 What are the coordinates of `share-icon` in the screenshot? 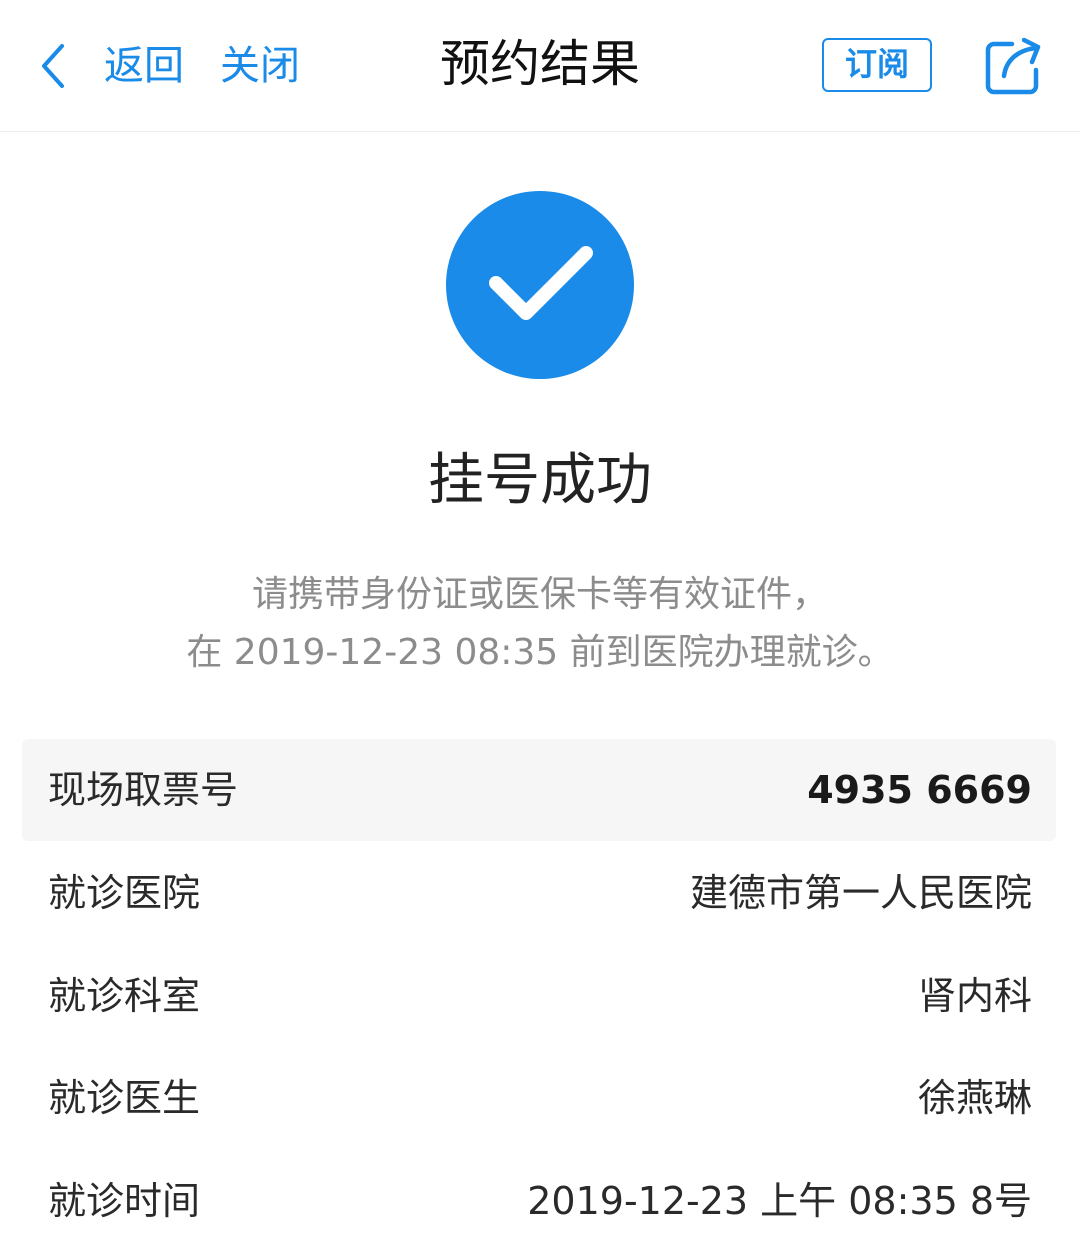 It's located at (1013, 67).